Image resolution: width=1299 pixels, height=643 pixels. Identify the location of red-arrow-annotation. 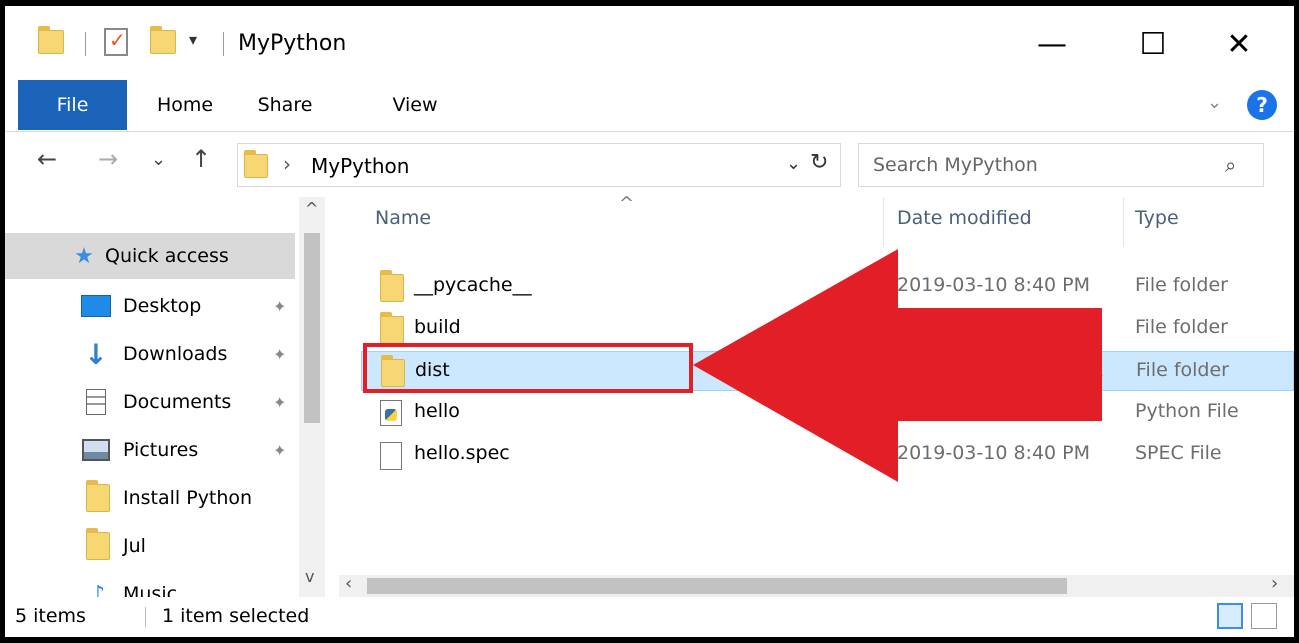
(897, 365).